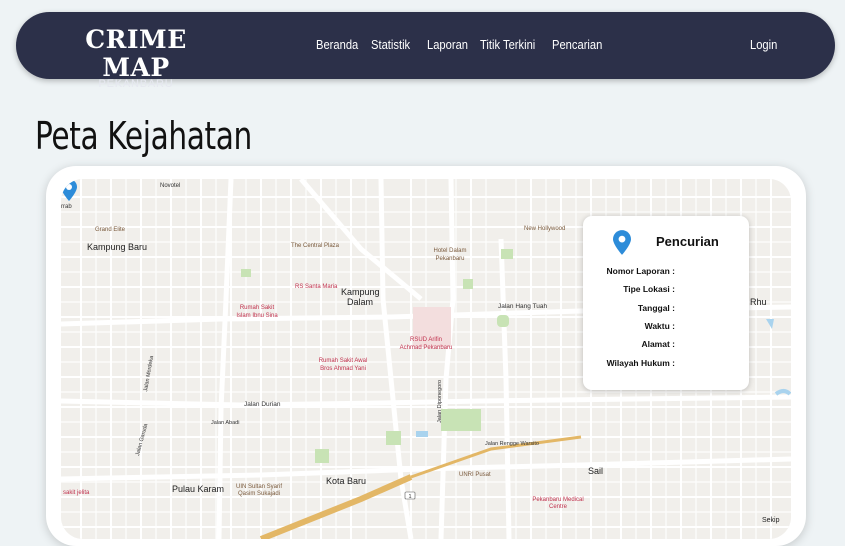  What do you see at coordinates (658, 344) in the screenshot?
I see `field-label-alamat: Alamat :` at bounding box center [658, 344].